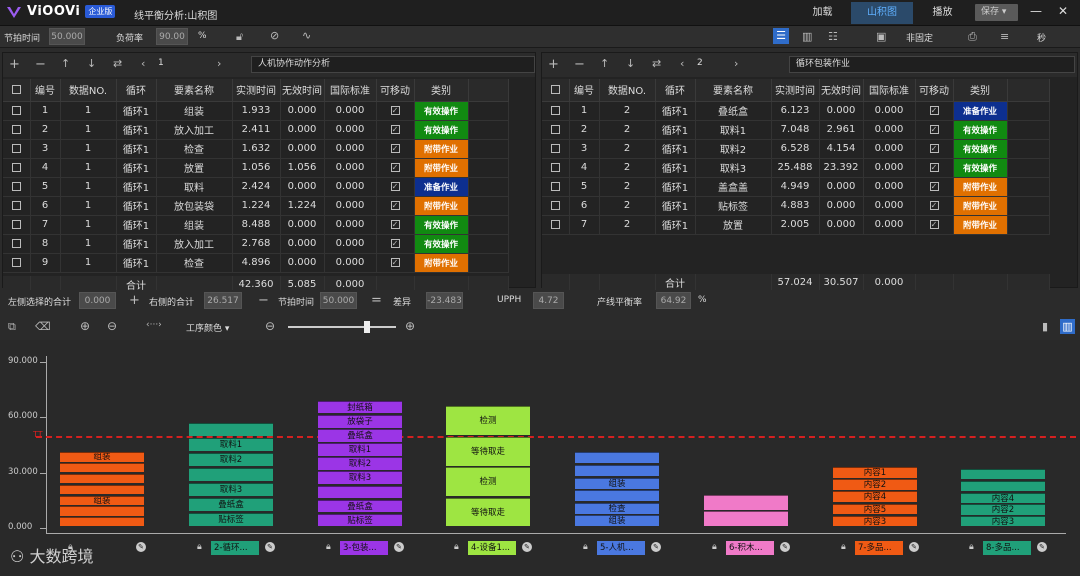 Image resolution: width=1080 pixels, height=576 pixels. Describe the element at coordinates (360, 407) in the screenshot. I see `chart-bar-segment: 封纸箱` at that location.